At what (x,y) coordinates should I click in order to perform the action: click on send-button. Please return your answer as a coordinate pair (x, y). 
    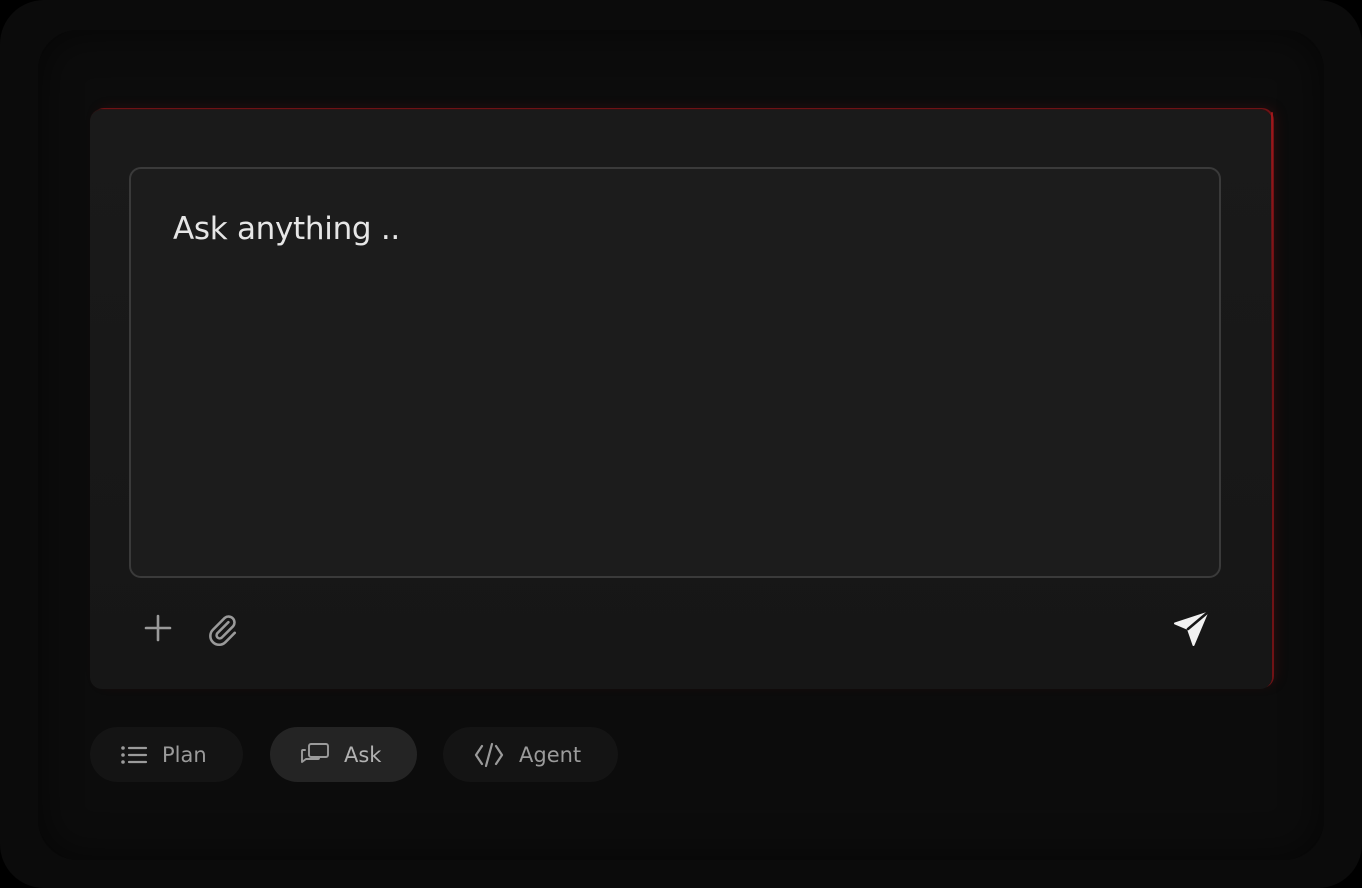
    Looking at the image, I should click on (1191, 629).